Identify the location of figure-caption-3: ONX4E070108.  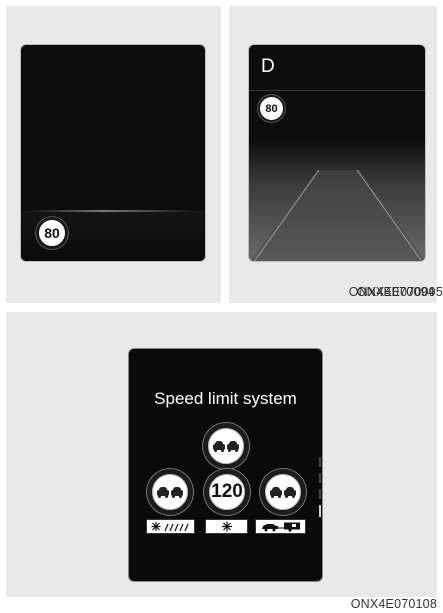
(393, 604).